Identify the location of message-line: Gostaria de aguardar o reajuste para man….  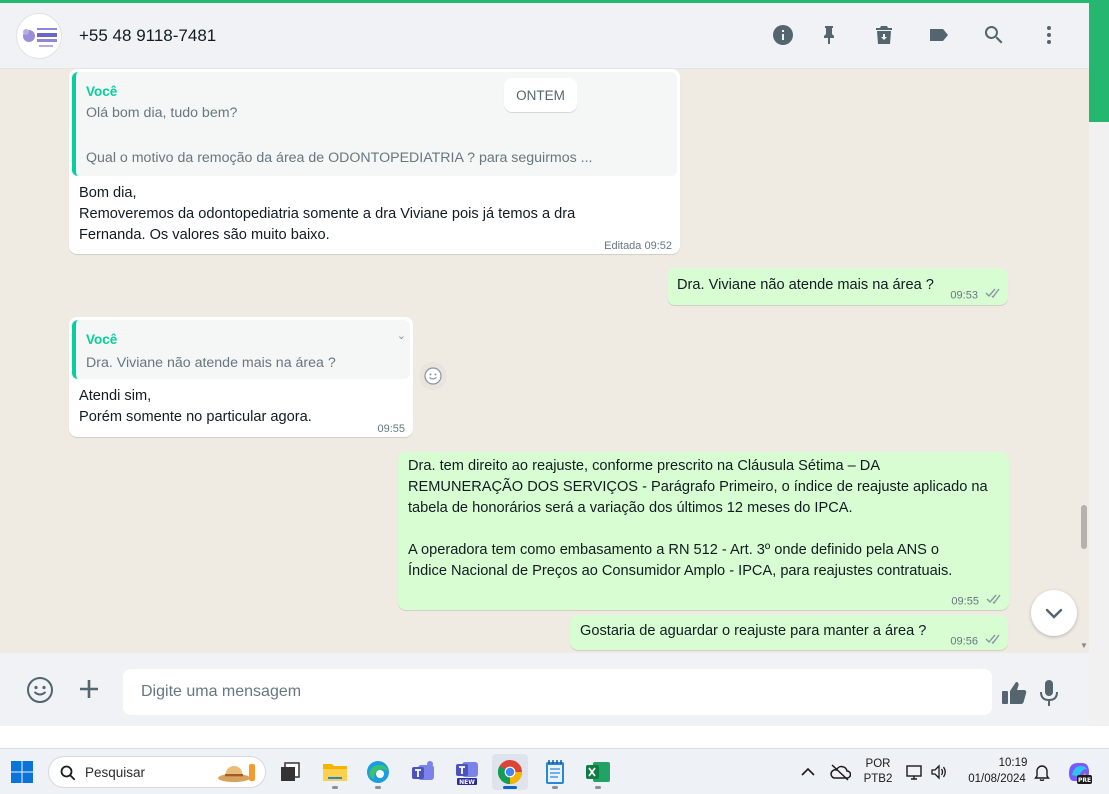
(753, 631).